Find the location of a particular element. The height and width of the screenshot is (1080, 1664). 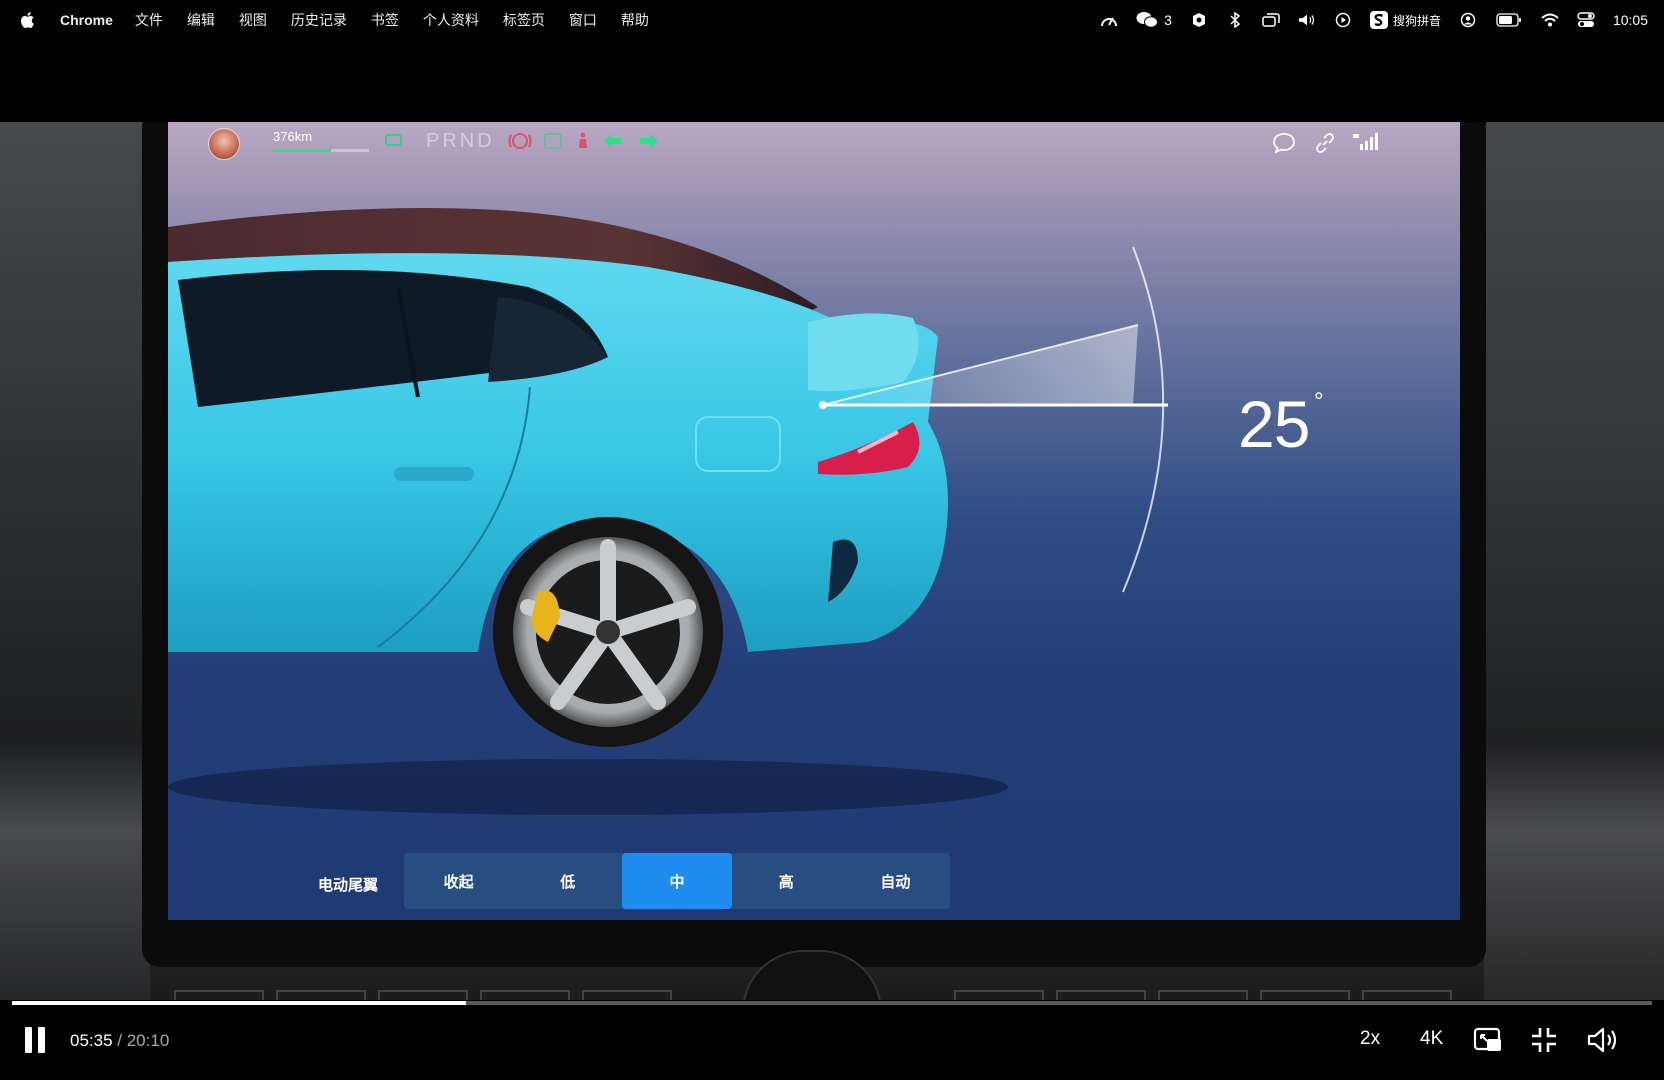

spoiler-option-medium: 中 is located at coordinates (677, 881).